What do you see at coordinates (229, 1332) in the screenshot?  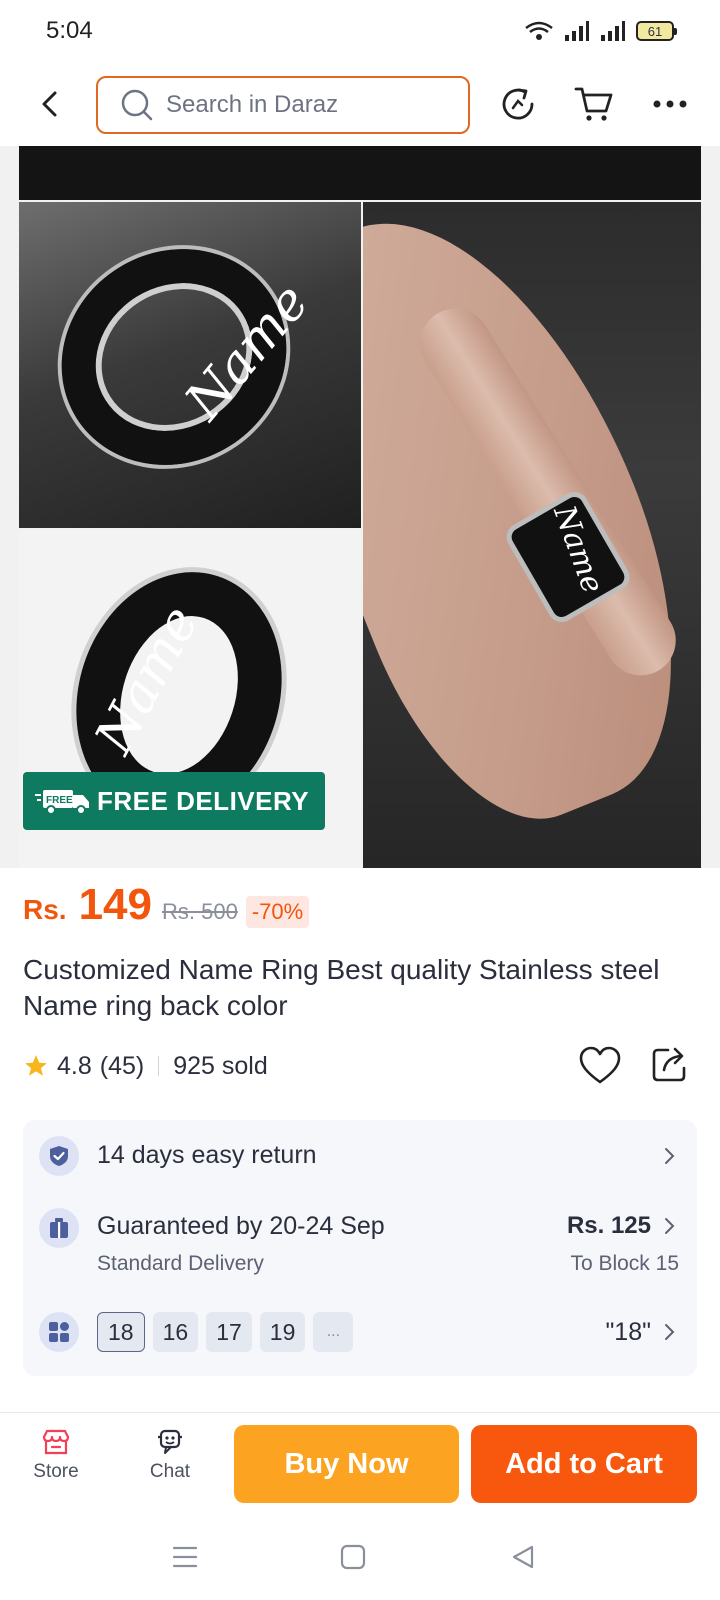 I see `size-option: 17` at bounding box center [229, 1332].